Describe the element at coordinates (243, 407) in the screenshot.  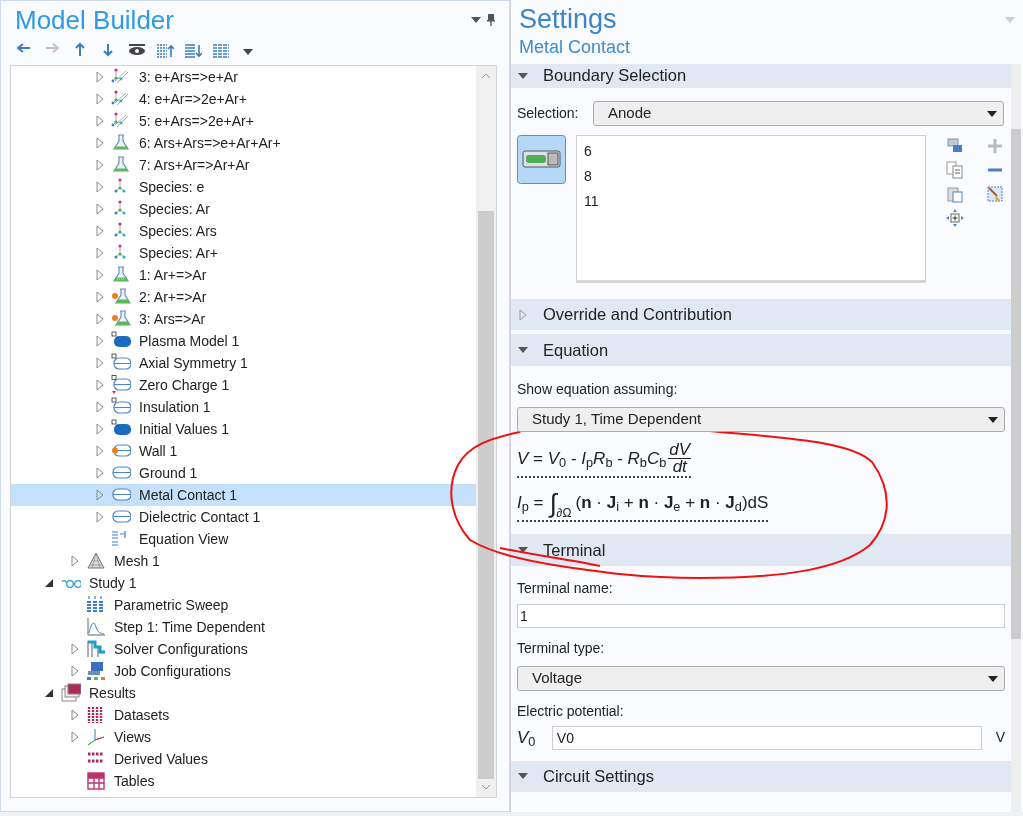
I see `tree-item: Insulation 1` at that location.